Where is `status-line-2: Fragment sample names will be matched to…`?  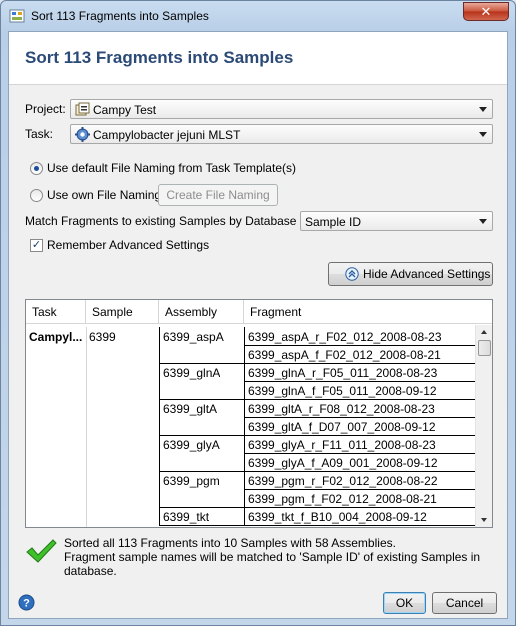
status-line-2: Fragment sample names will be matched to… is located at coordinates (272, 564).